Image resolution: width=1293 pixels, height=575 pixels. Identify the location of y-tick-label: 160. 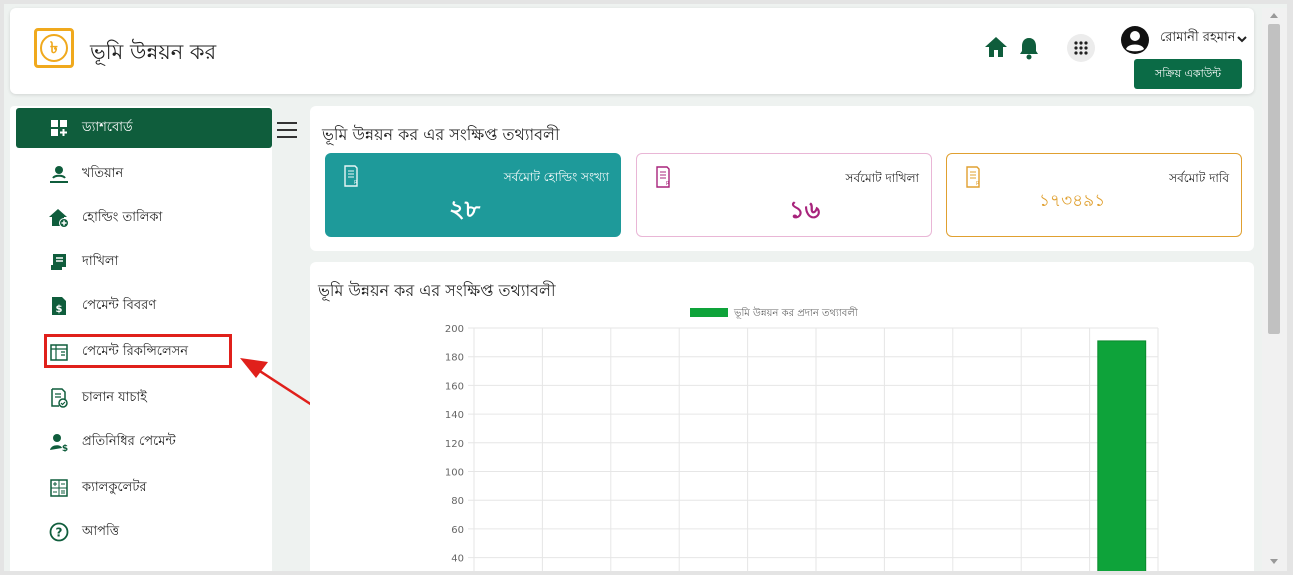
(454, 386).